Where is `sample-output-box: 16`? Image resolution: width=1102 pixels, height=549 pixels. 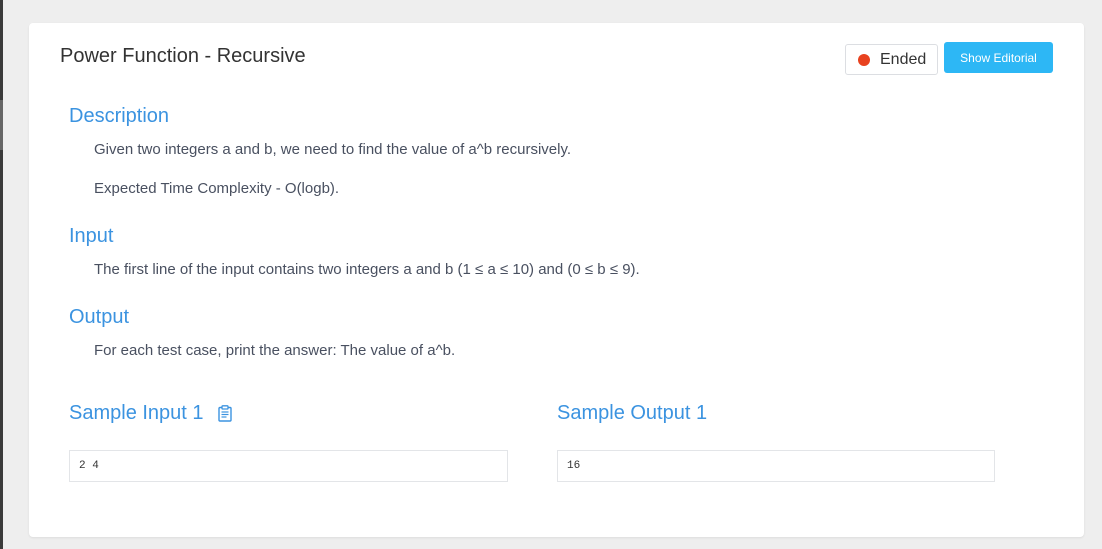
sample-output-box: 16 is located at coordinates (776, 466).